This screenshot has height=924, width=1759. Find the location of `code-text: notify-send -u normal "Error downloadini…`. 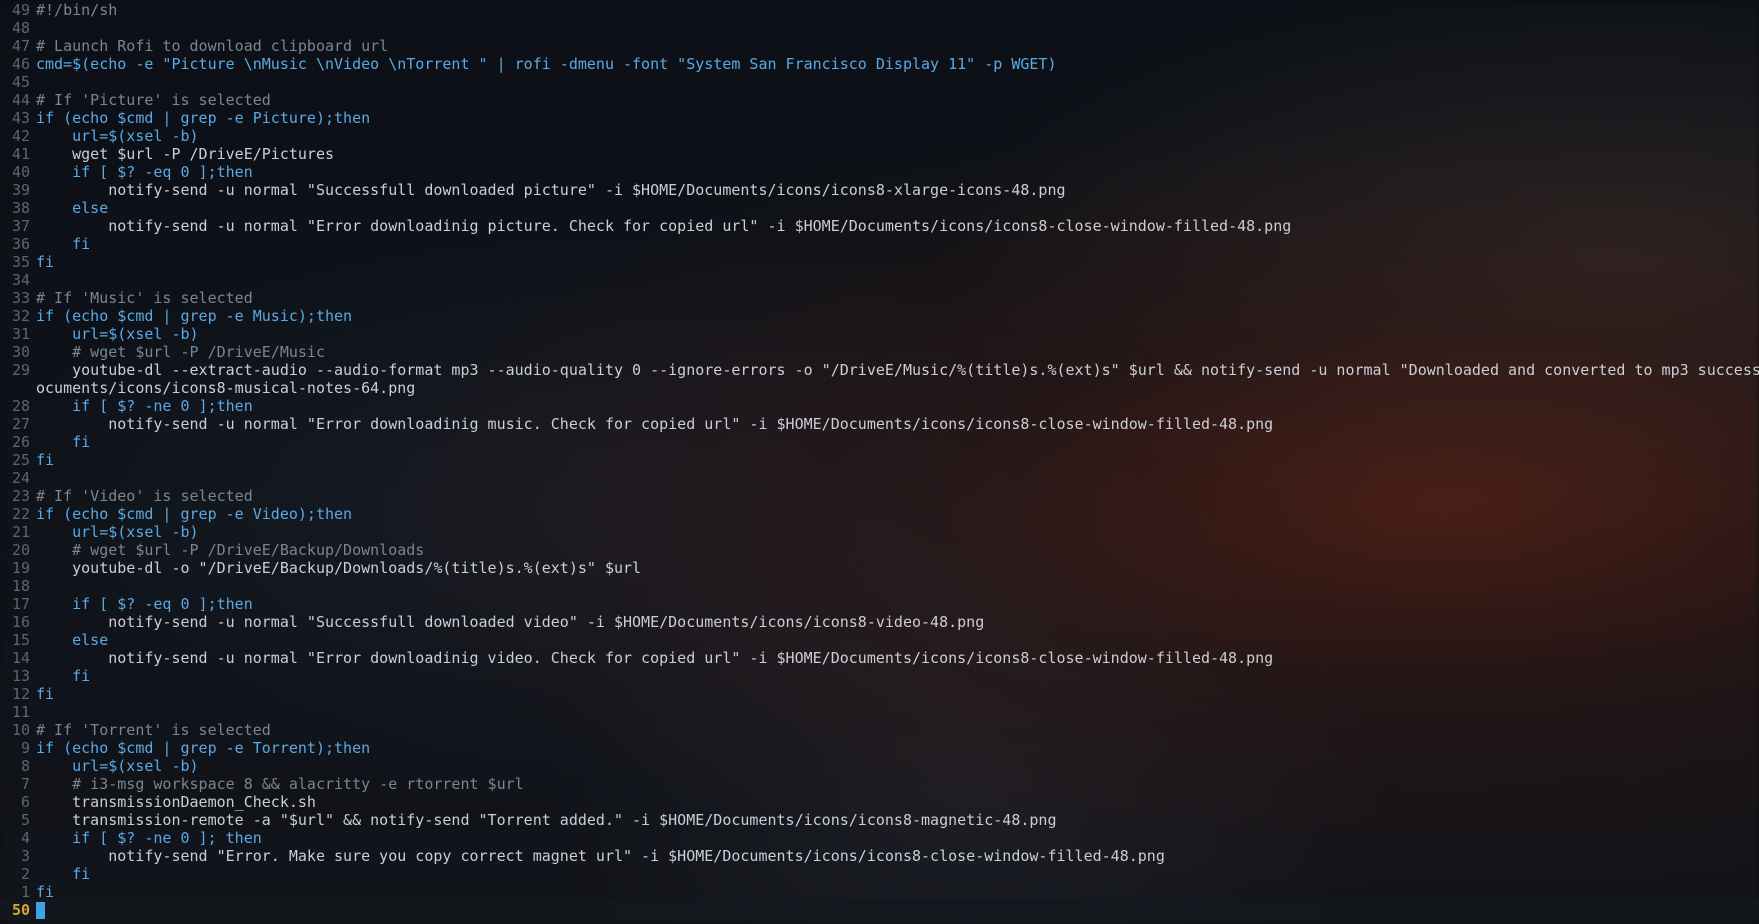

code-text: notify-send -u normal "Error downloadini… is located at coordinates (655, 424).